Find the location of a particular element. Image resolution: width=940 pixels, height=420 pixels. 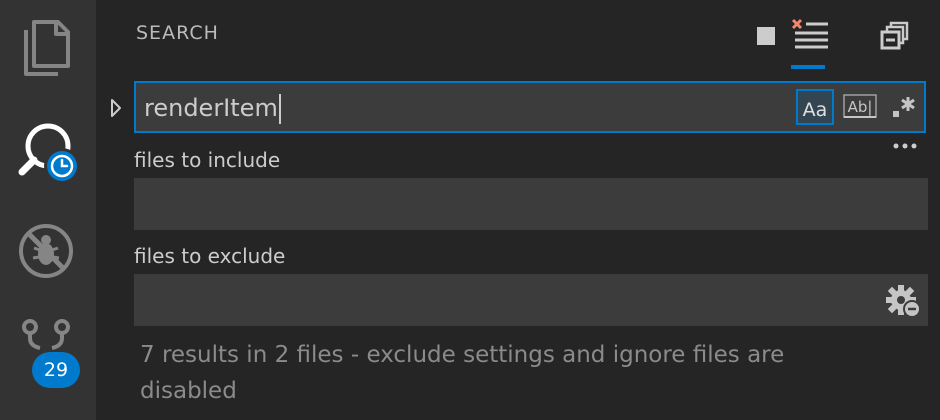

activity-source-control: 29 is located at coordinates (48, 352).